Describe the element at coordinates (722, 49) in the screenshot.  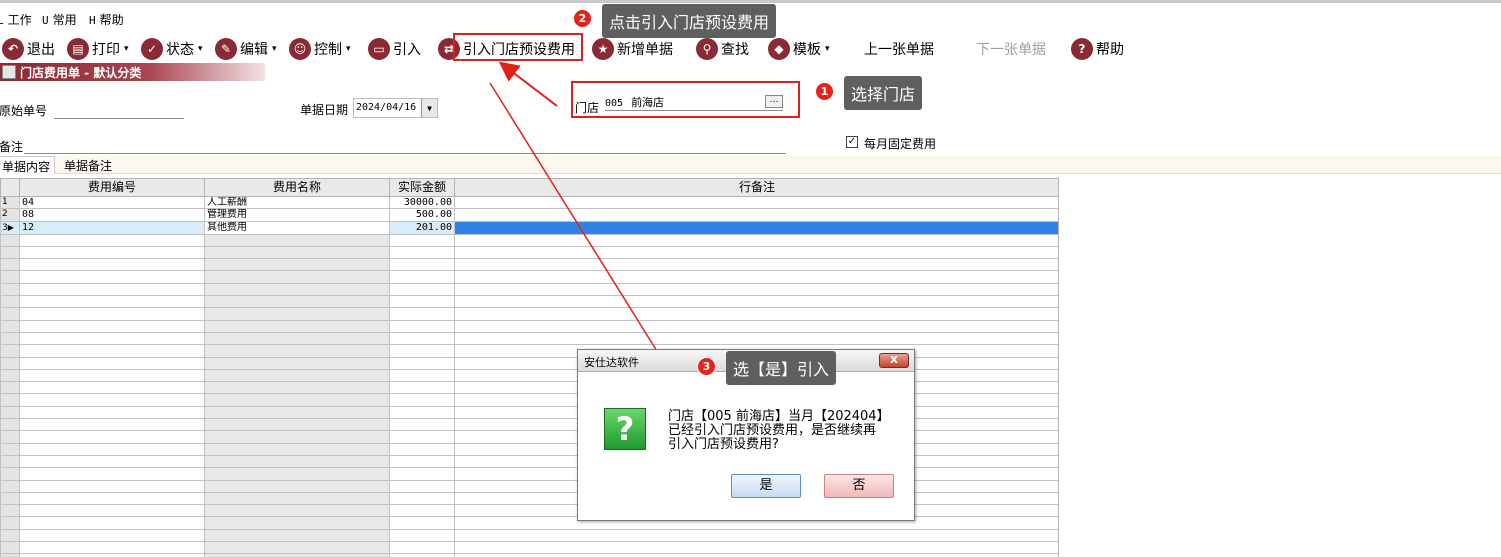
I see `find-button: ⚲ 查找` at that location.